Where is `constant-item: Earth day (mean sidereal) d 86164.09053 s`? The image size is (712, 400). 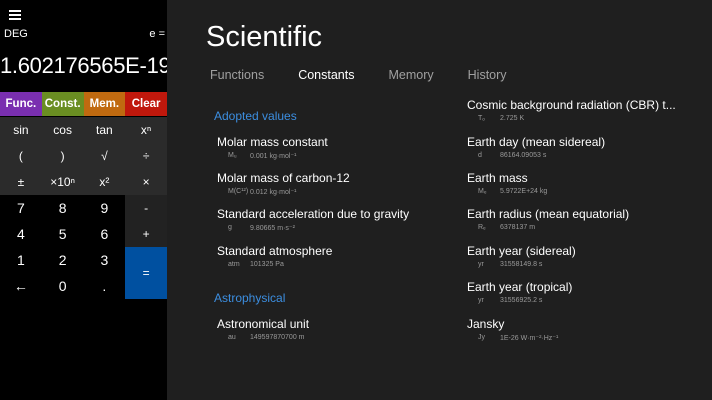 constant-item: Earth day (mean sidereal) d 86164.09053 s is located at coordinates (584, 147).